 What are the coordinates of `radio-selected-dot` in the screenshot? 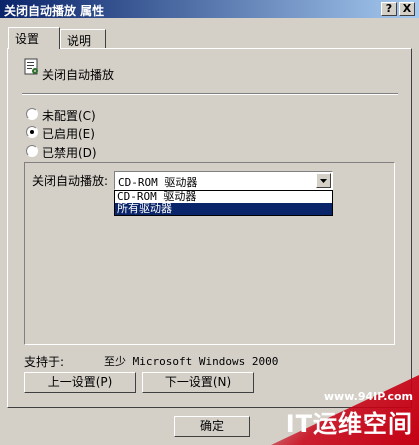 It's located at (32, 132).